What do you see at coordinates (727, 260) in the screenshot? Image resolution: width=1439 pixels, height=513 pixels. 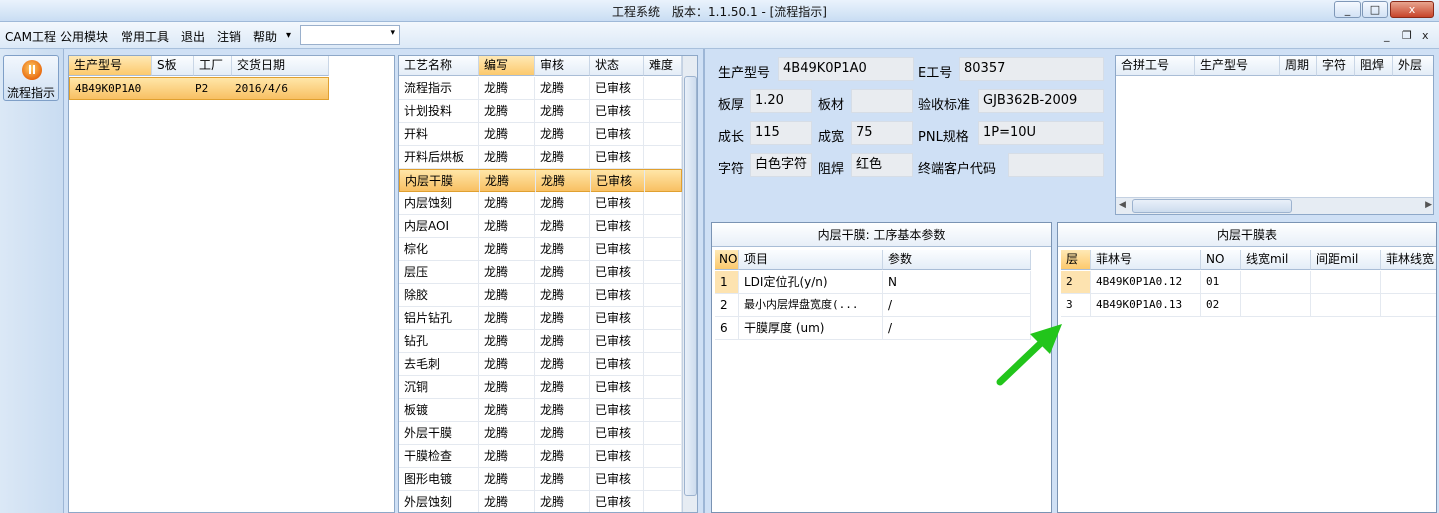 I see `params-col-no: NO` at bounding box center [727, 260].